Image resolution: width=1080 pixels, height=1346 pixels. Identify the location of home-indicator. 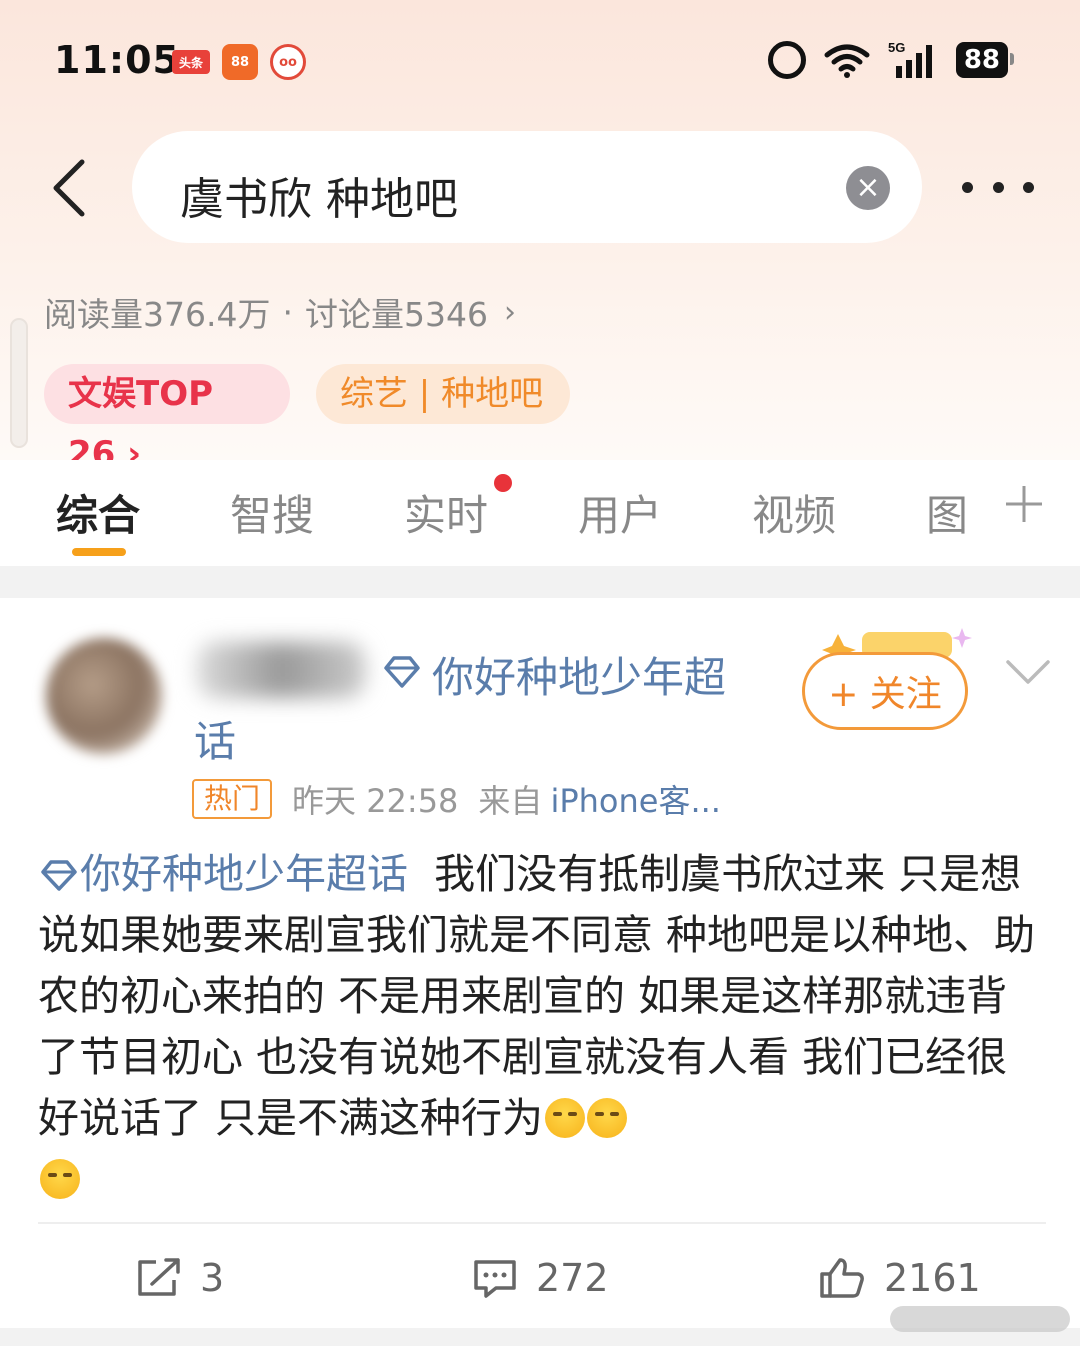
(980, 1319).